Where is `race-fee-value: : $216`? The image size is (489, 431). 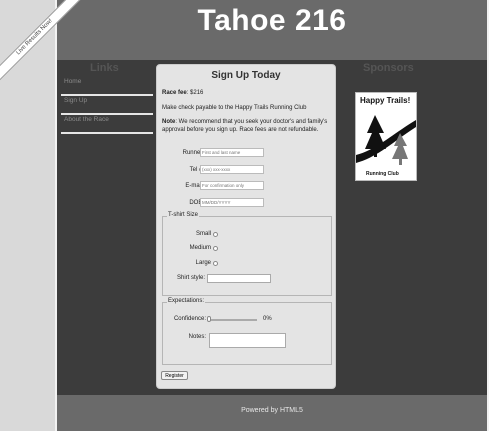
race-fee-value: : $216 is located at coordinates (195, 93).